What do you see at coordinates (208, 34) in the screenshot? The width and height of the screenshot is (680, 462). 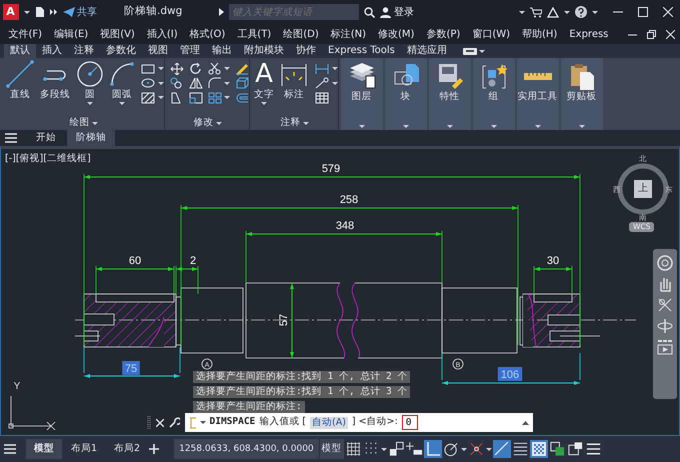 I see `menu-item: 格式(O)` at bounding box center [208, 34].